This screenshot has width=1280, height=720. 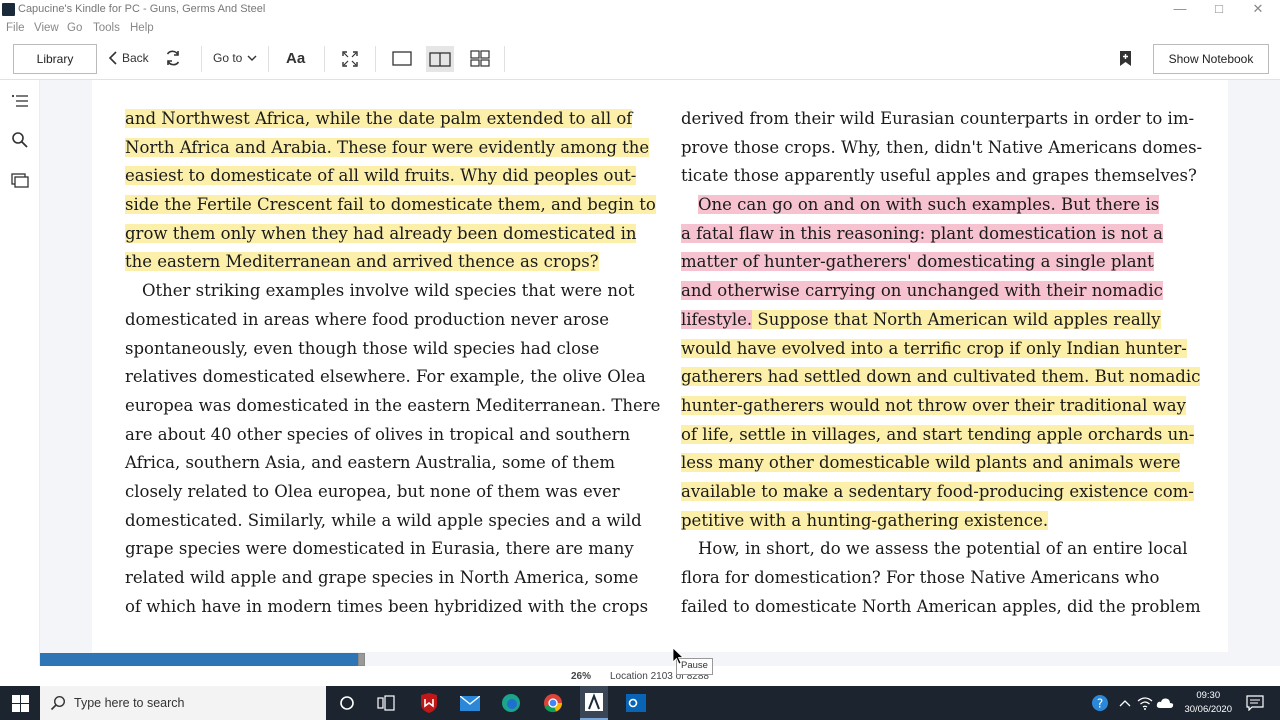 I want to click on library-button: Library, so click(x=55, y=59).